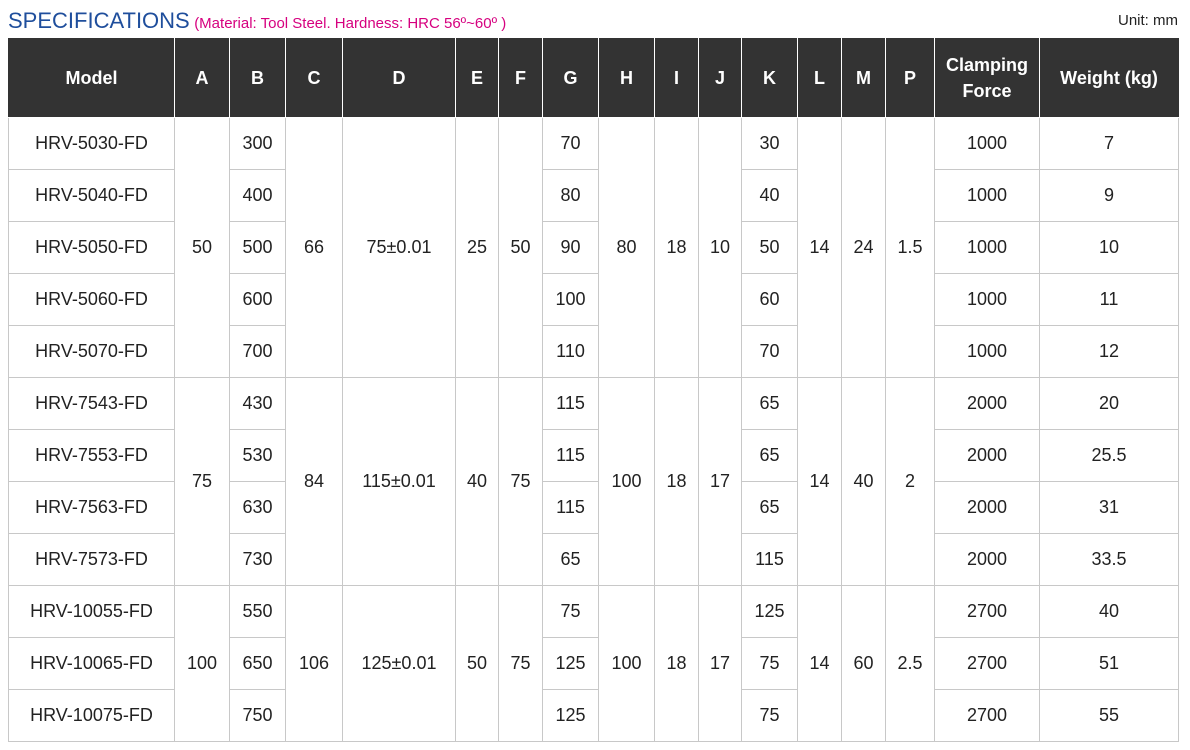 The image size is (1190, 750). Describe the element at coordinates (399, 247) in the screenshot. I see `cell-d: 75±0.01` at that location.